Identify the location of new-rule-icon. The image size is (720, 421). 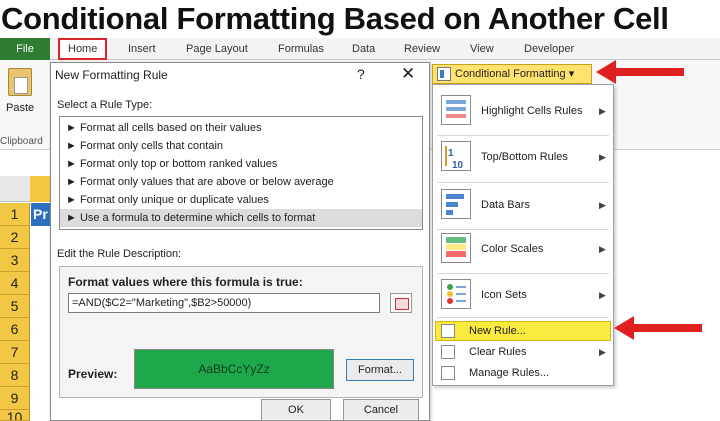
(448, 331).